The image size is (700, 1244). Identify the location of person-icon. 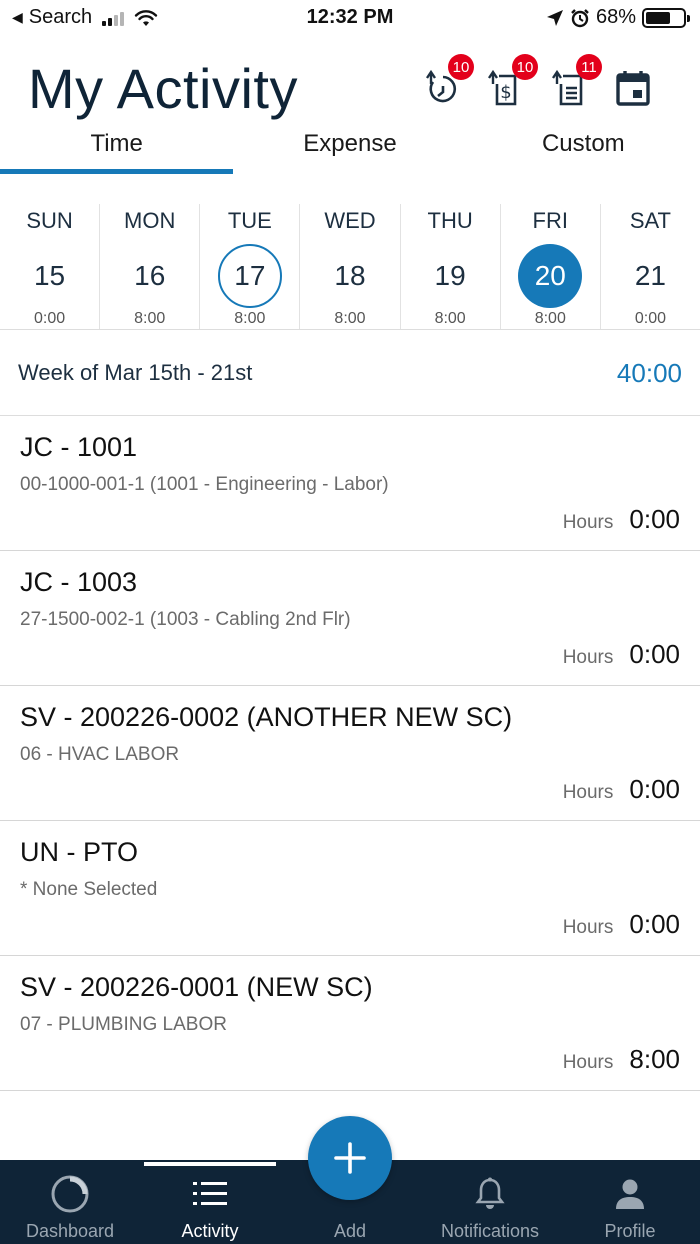
(630, 1194).